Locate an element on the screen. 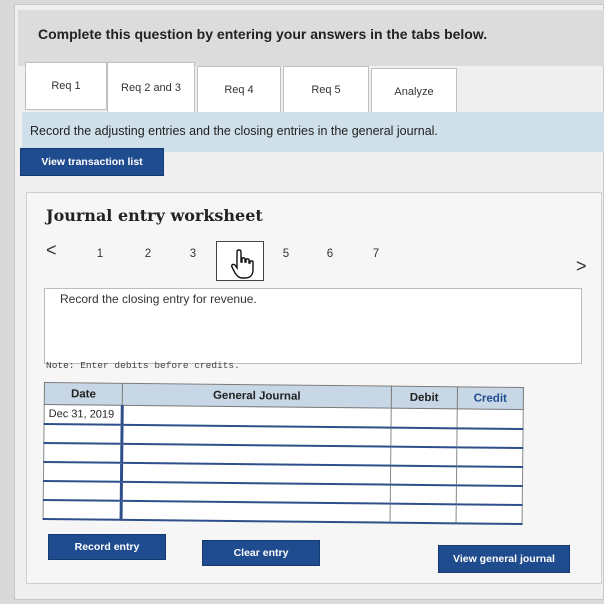  table-row is located at coordinates (283, 511).